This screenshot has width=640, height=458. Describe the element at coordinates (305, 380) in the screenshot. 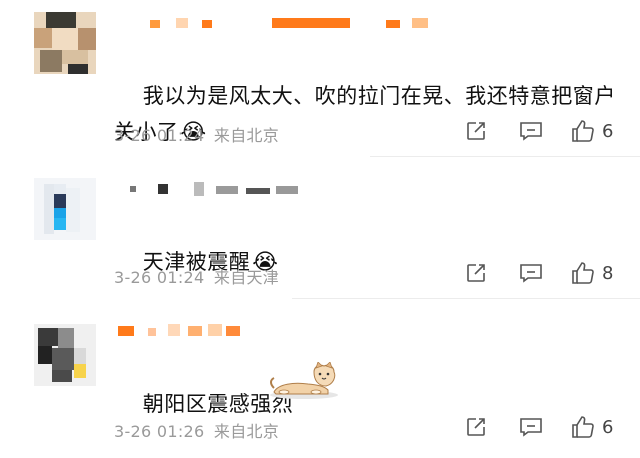

I see `dog-sticker-icon` at that location.